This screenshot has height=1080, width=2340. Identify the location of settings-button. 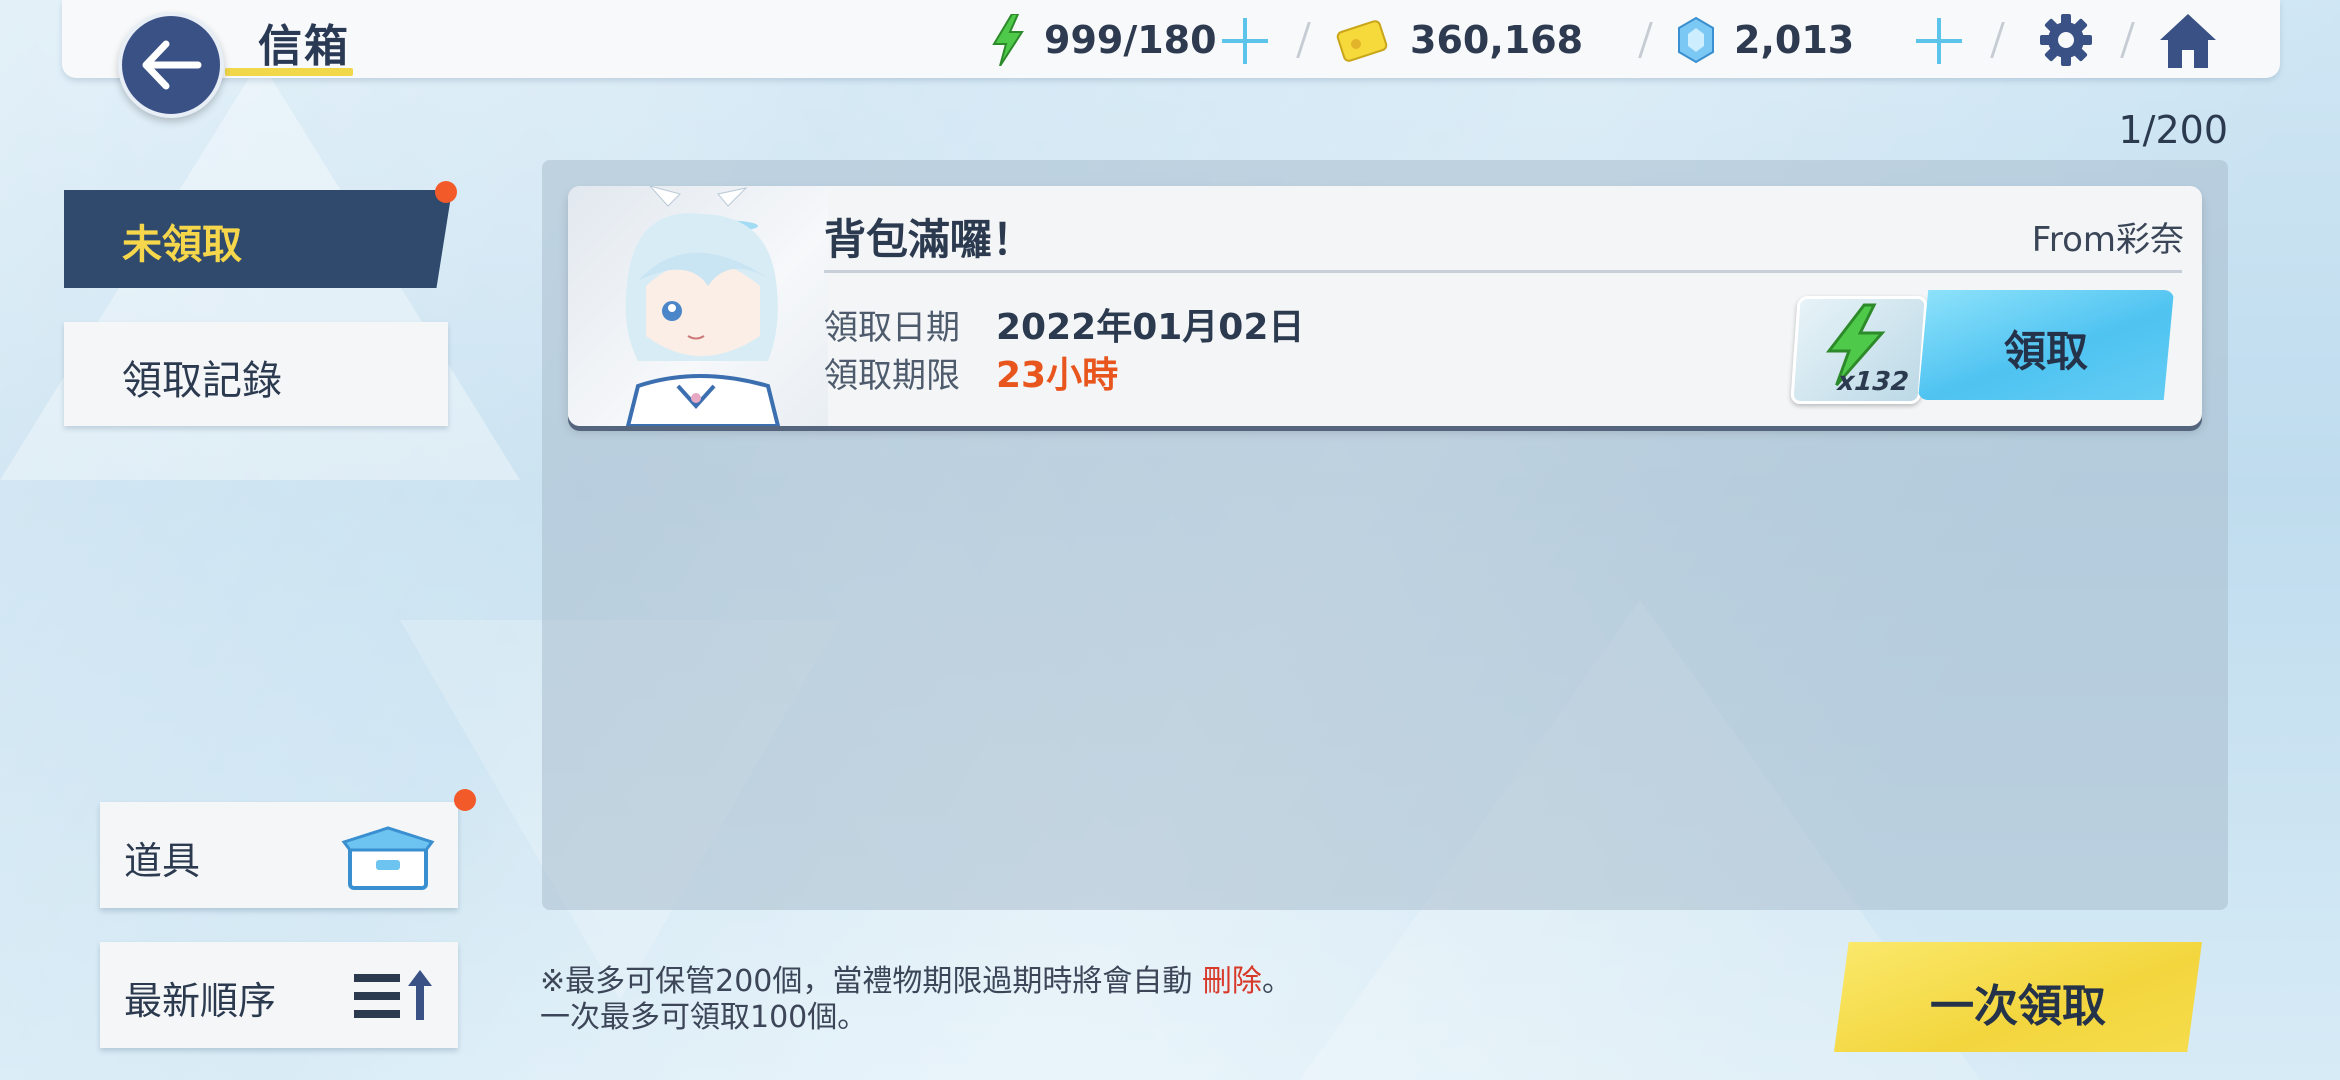
(2066, 40).